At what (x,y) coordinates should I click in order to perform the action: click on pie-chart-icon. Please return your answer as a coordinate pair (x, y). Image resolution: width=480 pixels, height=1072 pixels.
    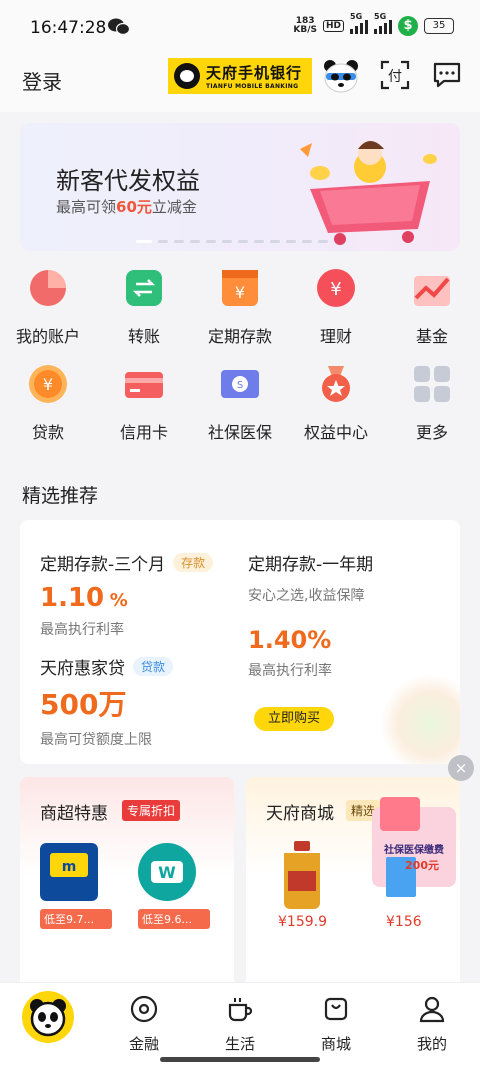
    Looking at the image, I should click on (48, 288).